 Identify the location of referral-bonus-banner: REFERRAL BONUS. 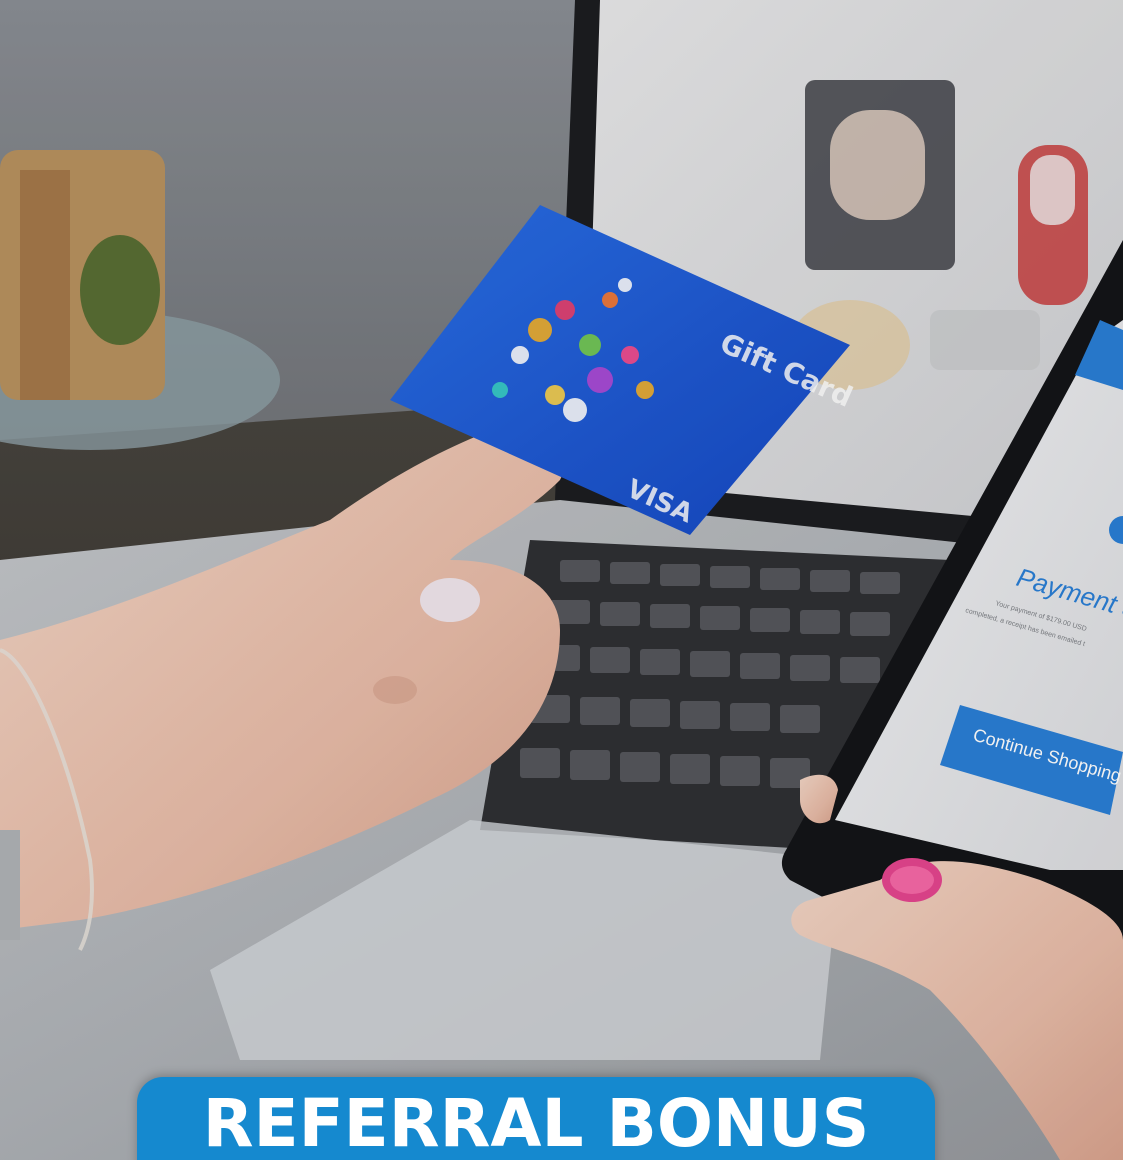
(536, 1118).